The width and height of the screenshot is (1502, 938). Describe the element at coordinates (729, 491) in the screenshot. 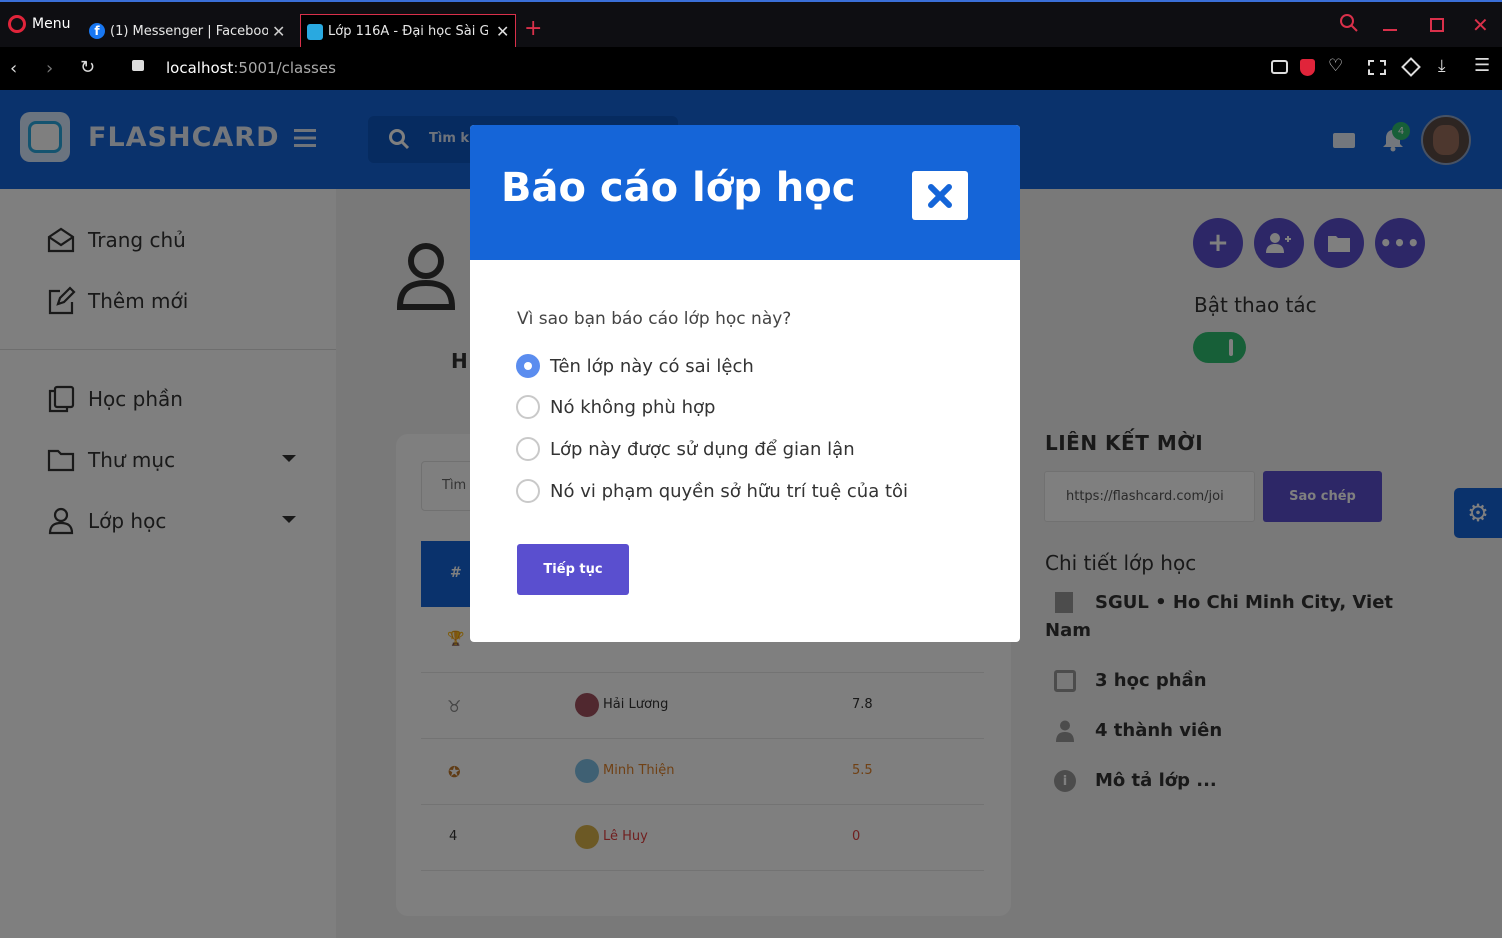

I see `report-option-label: Nó vi phạm quyền sở hữu trí tuệ của tôi` at that location.